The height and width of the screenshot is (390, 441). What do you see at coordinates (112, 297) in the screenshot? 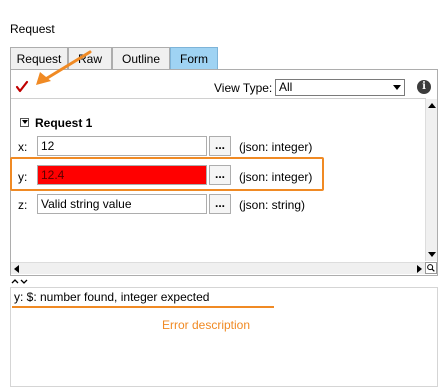
I see `error-message: y: $: number found, integer expected` at bounding box center [112, 297].